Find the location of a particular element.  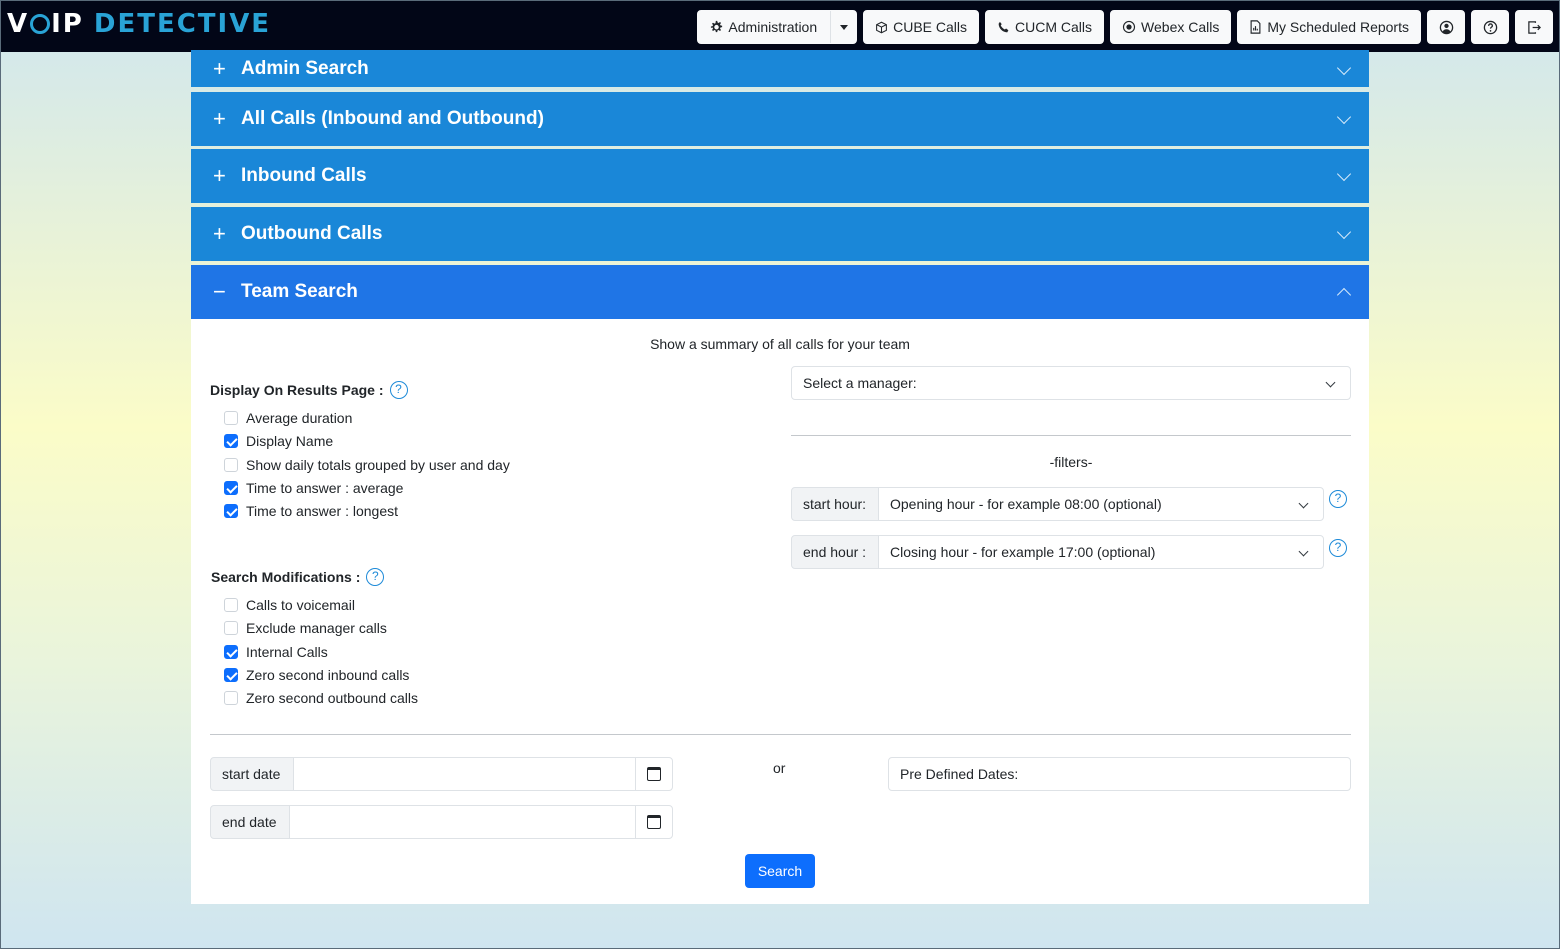

gear-icon is located at coordinates (717, 26).